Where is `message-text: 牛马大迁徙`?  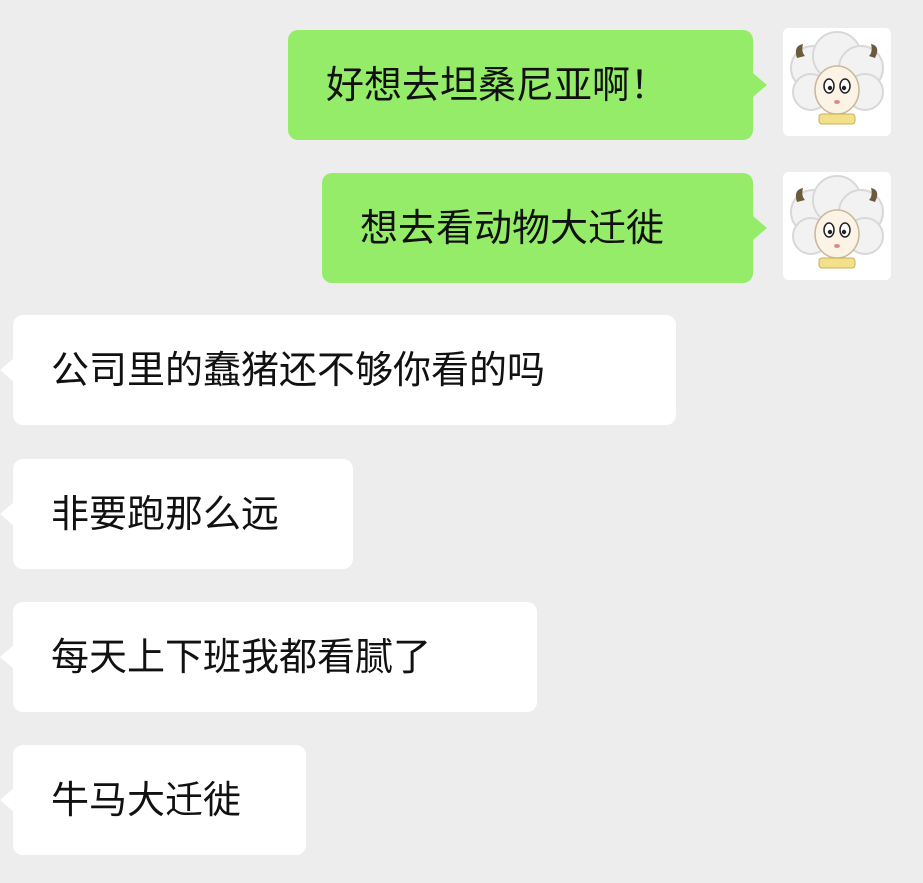 message-text: 牛马大迁徙 is located at coordinates (146, 800).